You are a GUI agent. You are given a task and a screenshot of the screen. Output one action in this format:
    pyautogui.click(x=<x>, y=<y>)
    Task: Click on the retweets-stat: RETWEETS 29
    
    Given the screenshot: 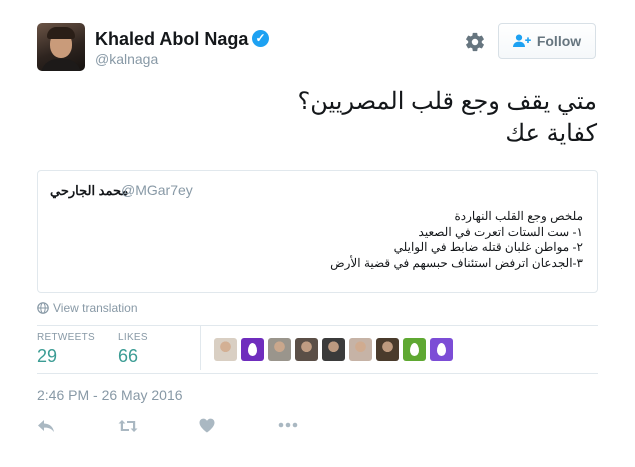 What is the action you would take?
    pyautogui.click(x=66, y=349)
    